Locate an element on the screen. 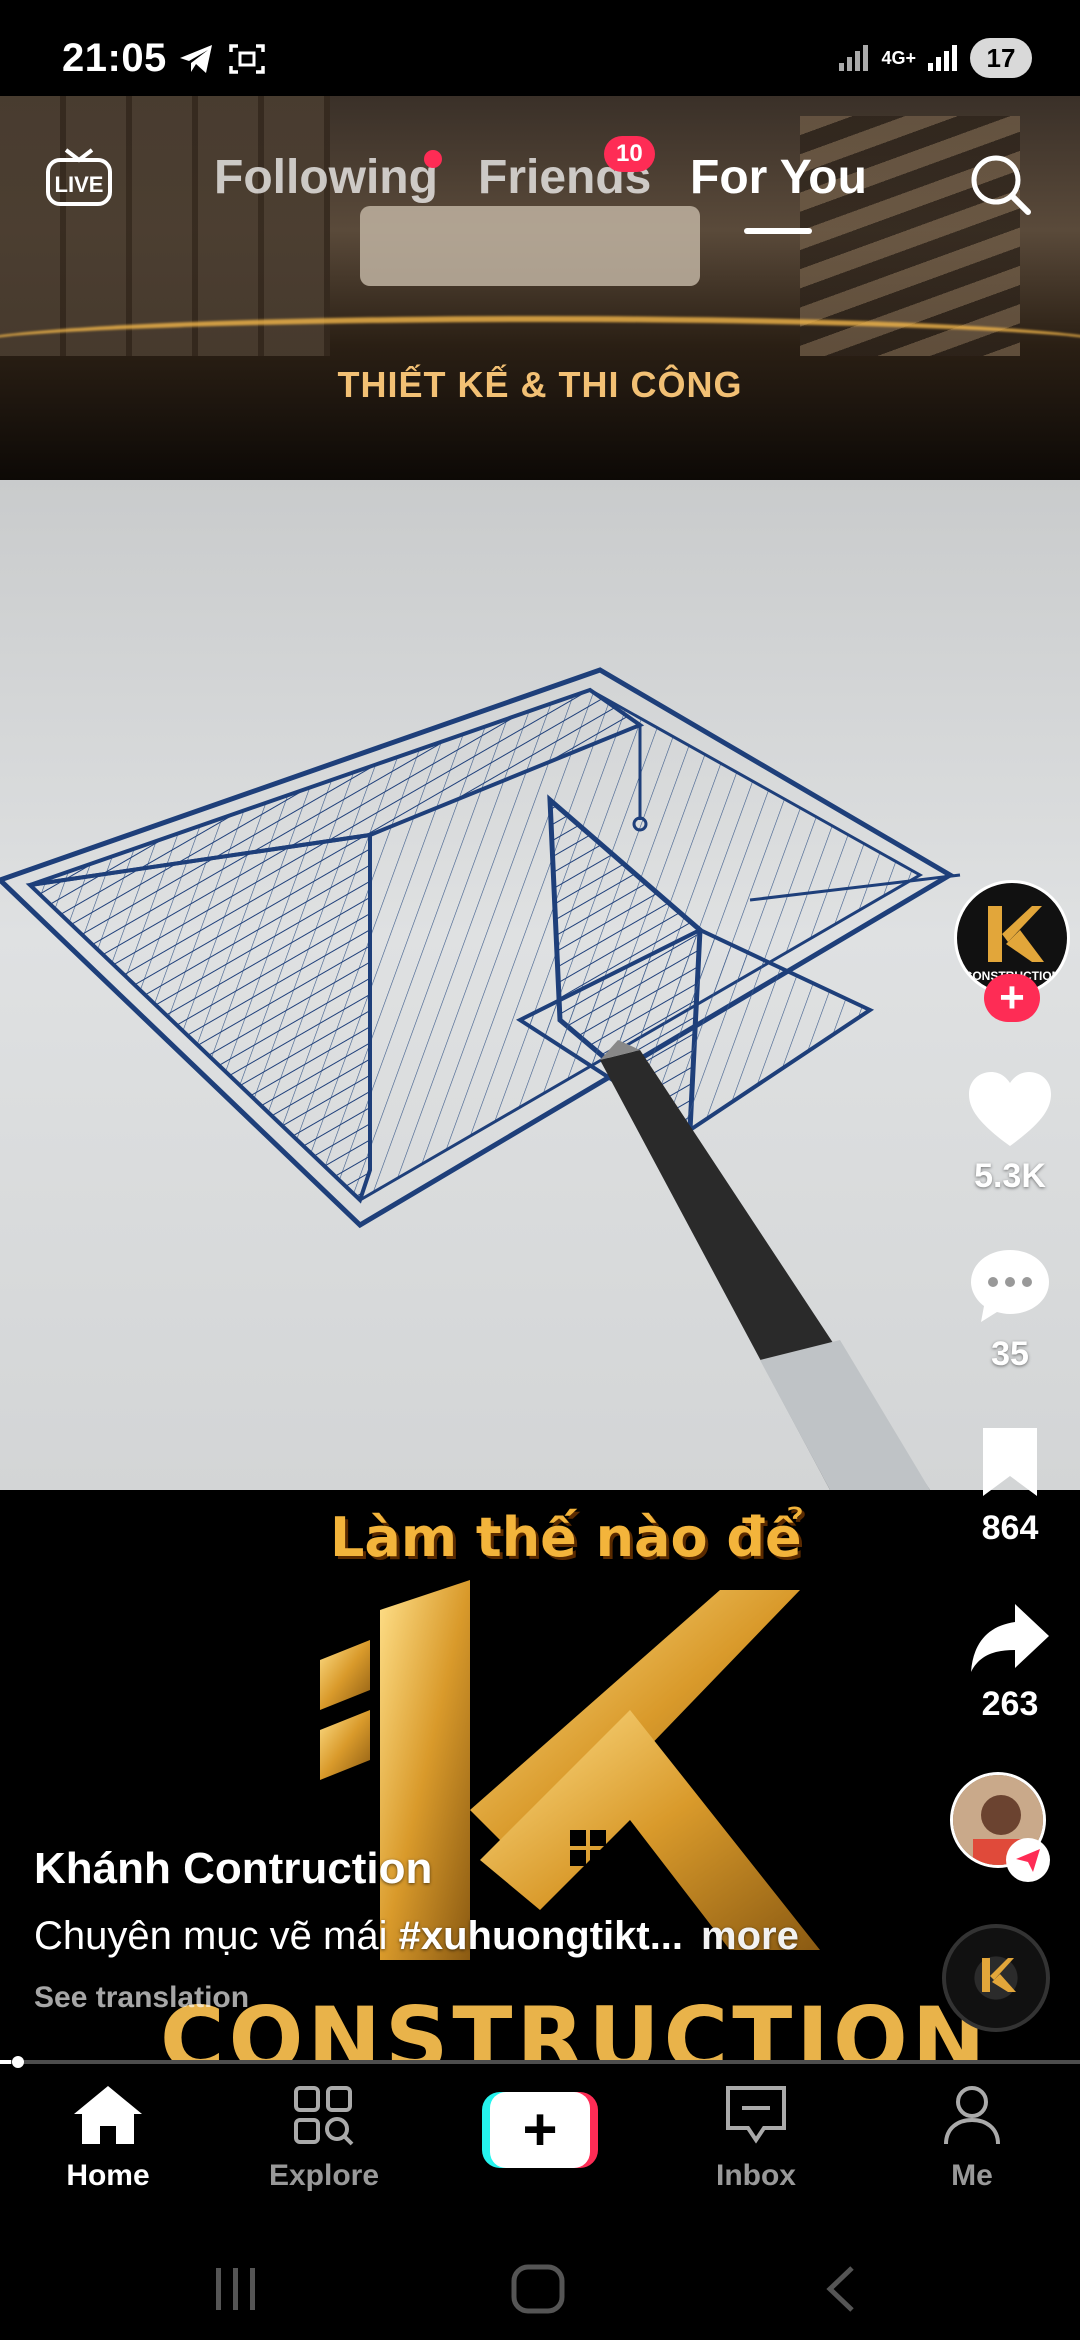  screenshot-icon is located at coordinates (247, 59).